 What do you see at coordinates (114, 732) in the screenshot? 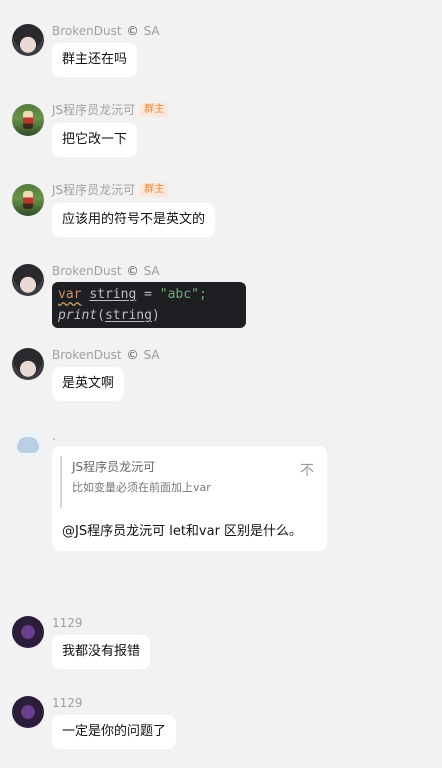
I see `message-bubble: 一定是你的问题了` at bounding box center [114, 732].